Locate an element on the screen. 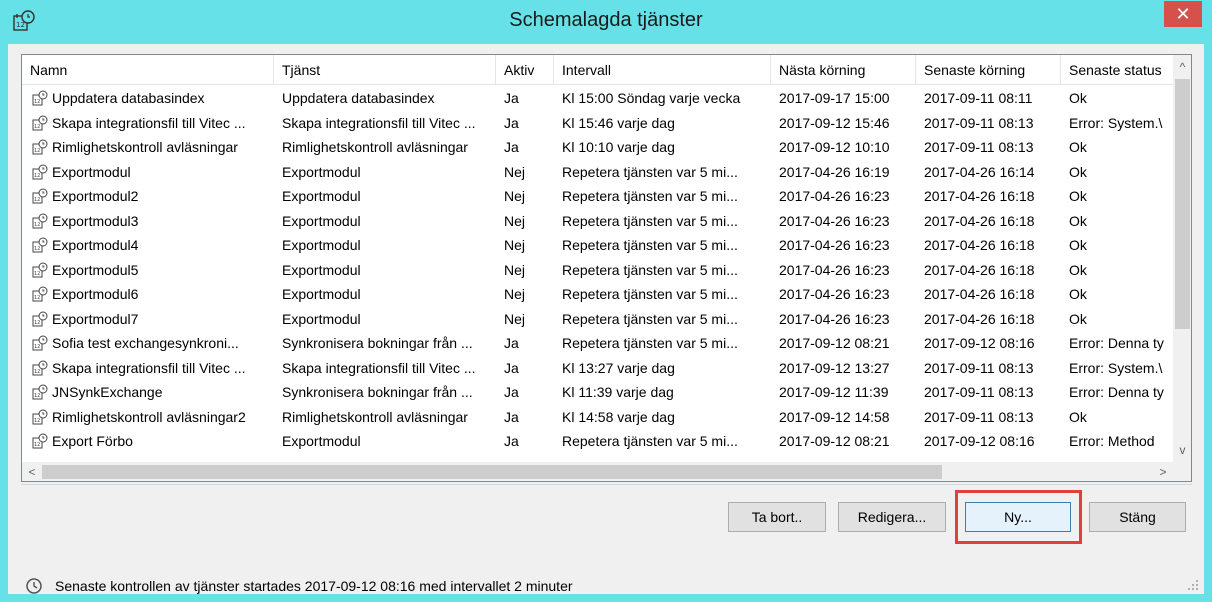  column-header-last-status: Senaste status is located at coordinates (1117, 70).